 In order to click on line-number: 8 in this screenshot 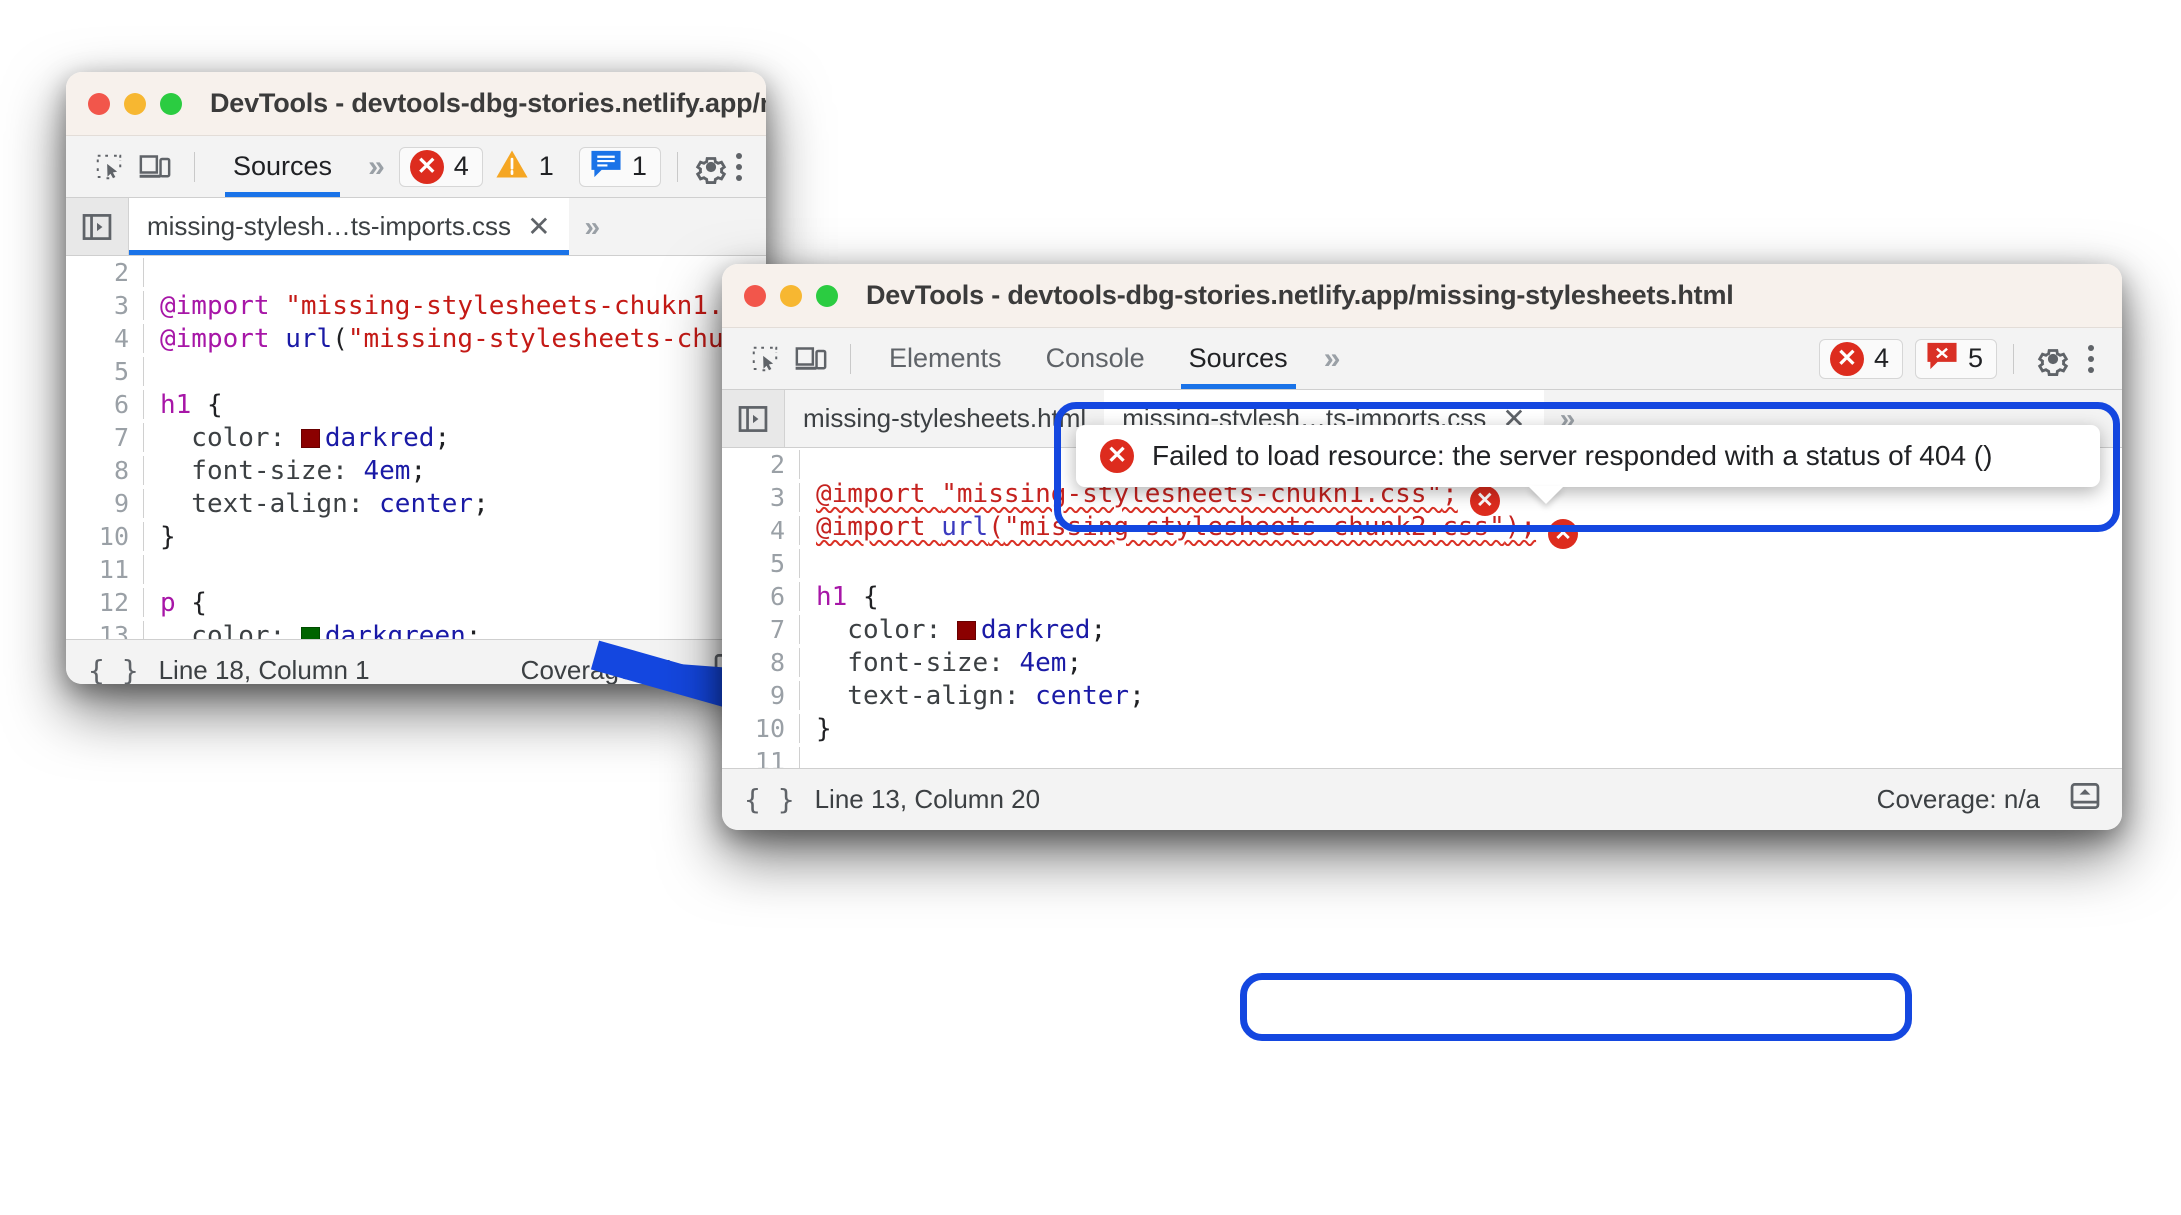, I will do `click(761, 662)`.